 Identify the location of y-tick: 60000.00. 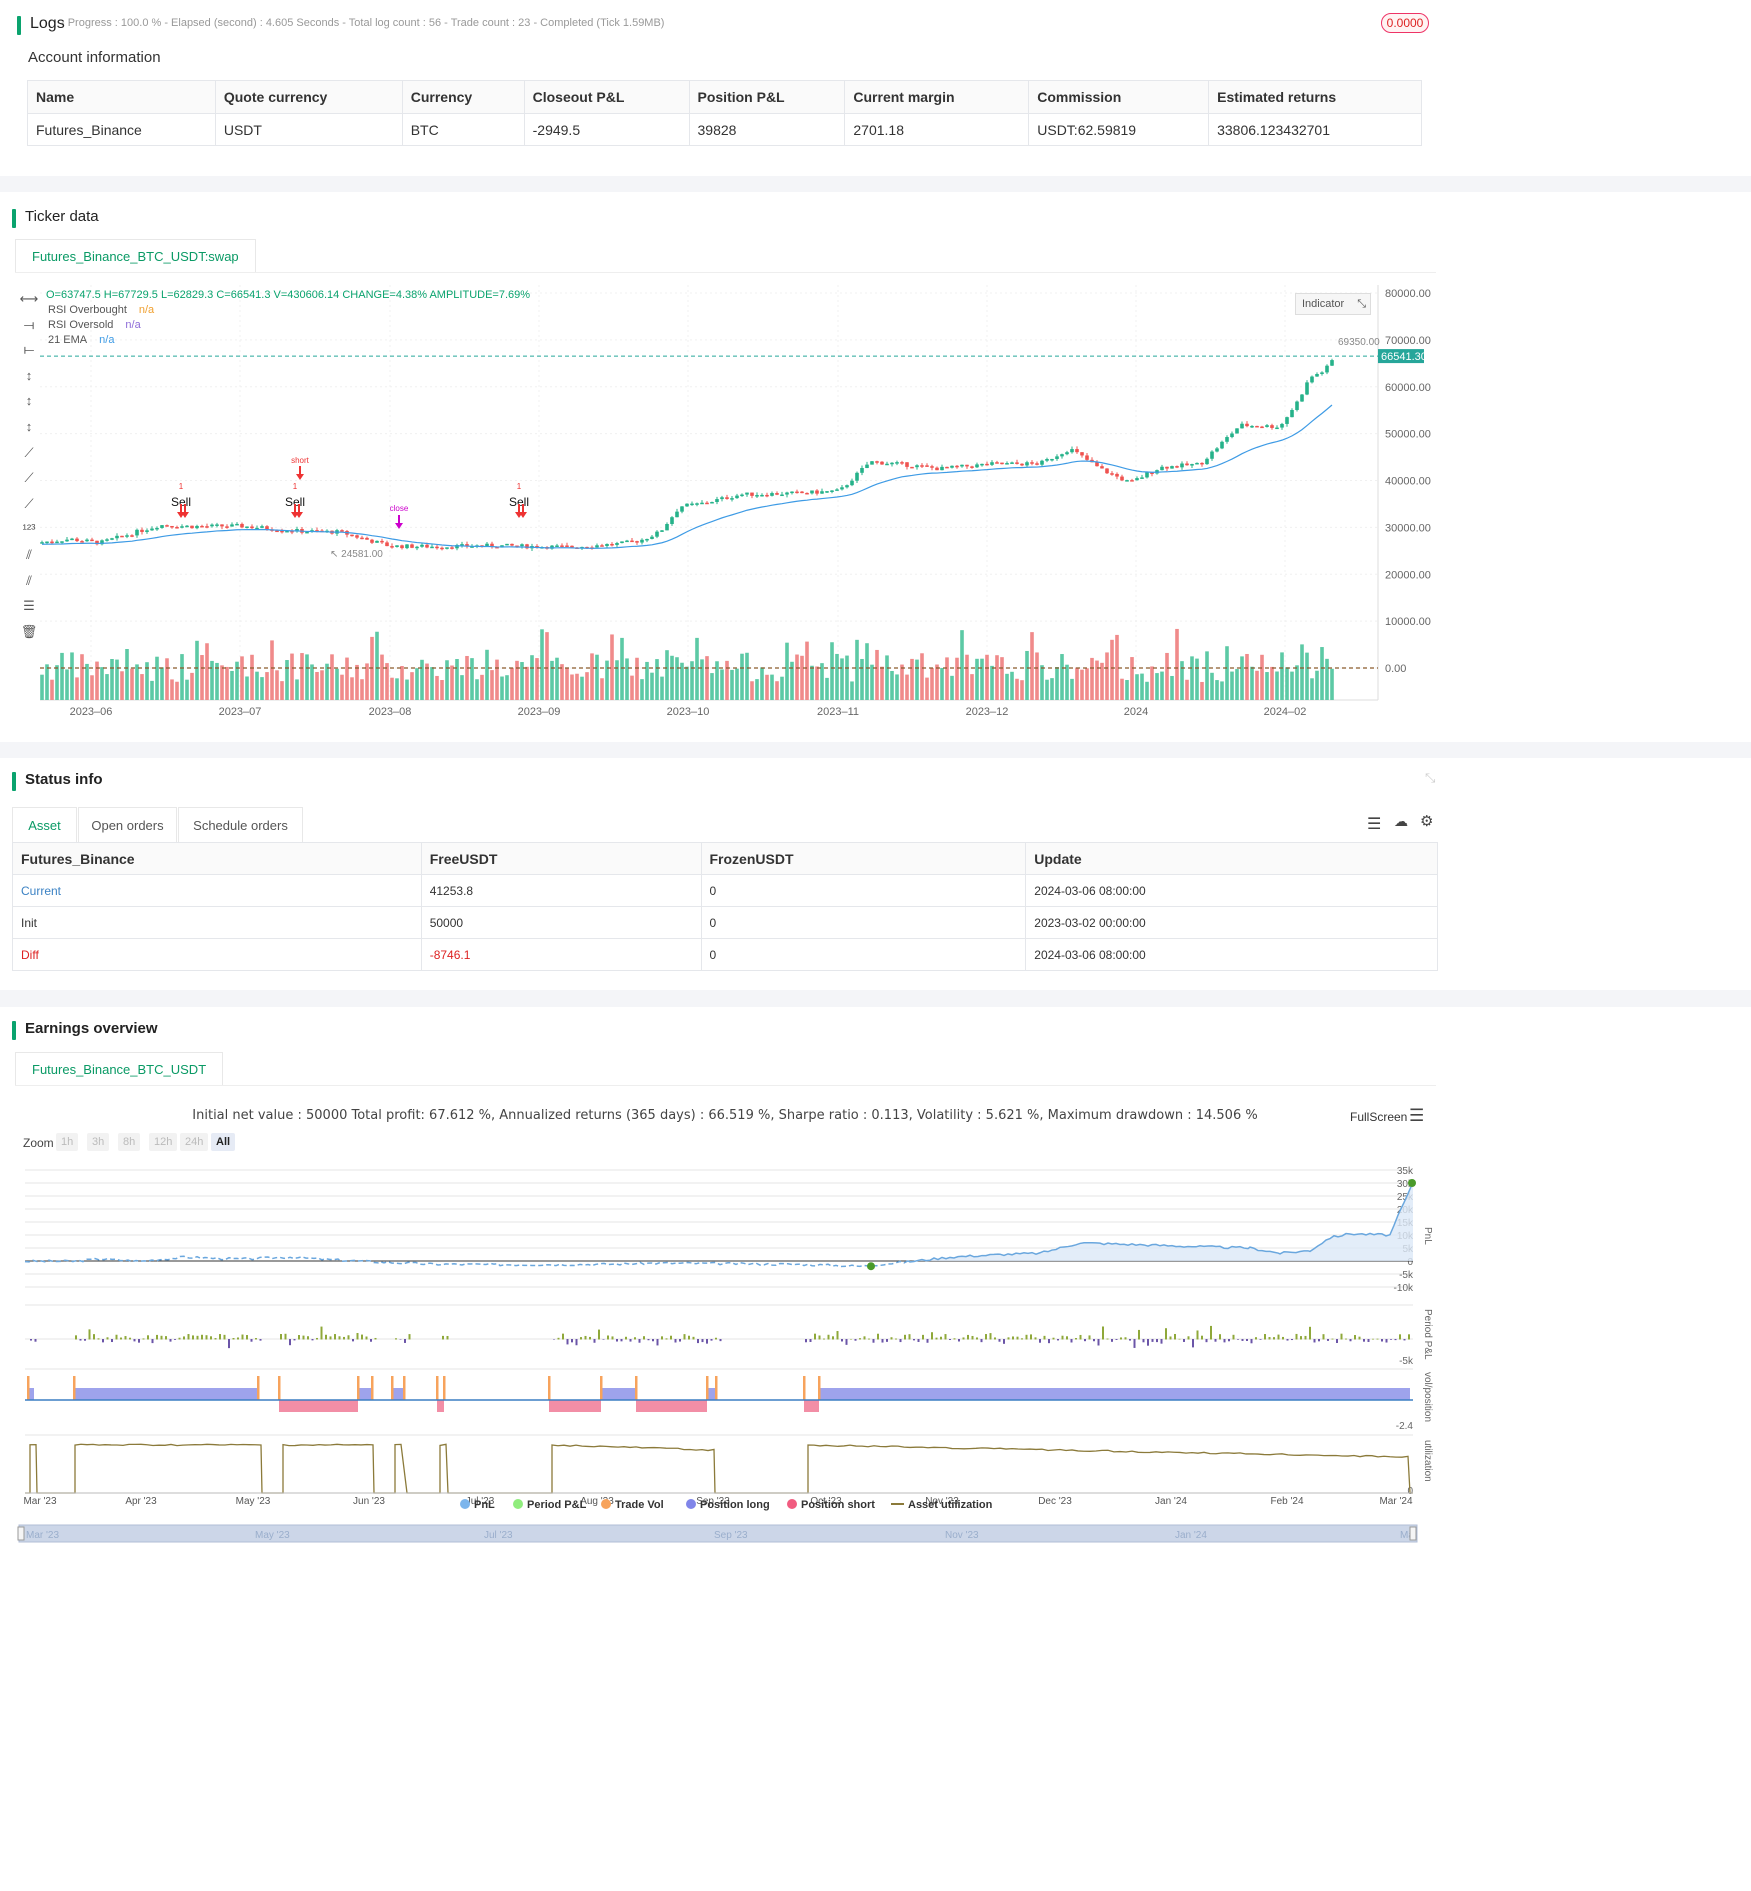
(1408, 388).